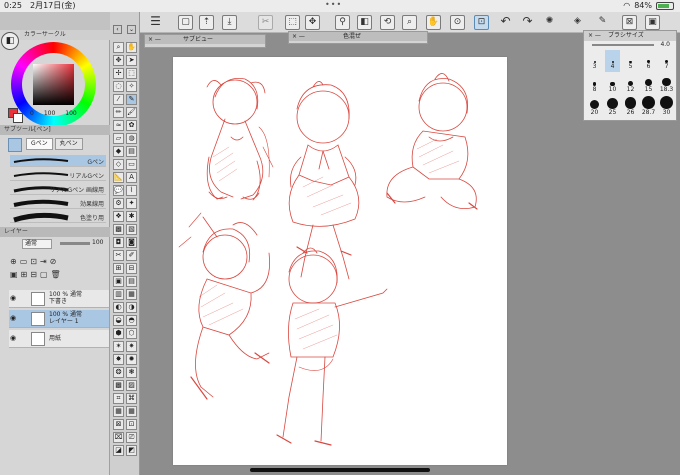 This screenshot has height=475, width=680. I want to click on opacity-slider, so click(75, 243).